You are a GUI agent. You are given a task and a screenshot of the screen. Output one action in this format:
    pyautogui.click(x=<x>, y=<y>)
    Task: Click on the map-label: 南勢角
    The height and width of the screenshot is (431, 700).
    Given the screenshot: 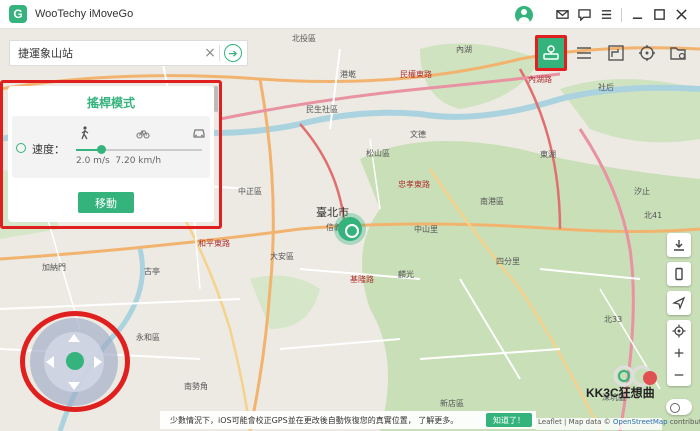 What is the action you would take?
    pyautogui.click(x=196, y=386)
    